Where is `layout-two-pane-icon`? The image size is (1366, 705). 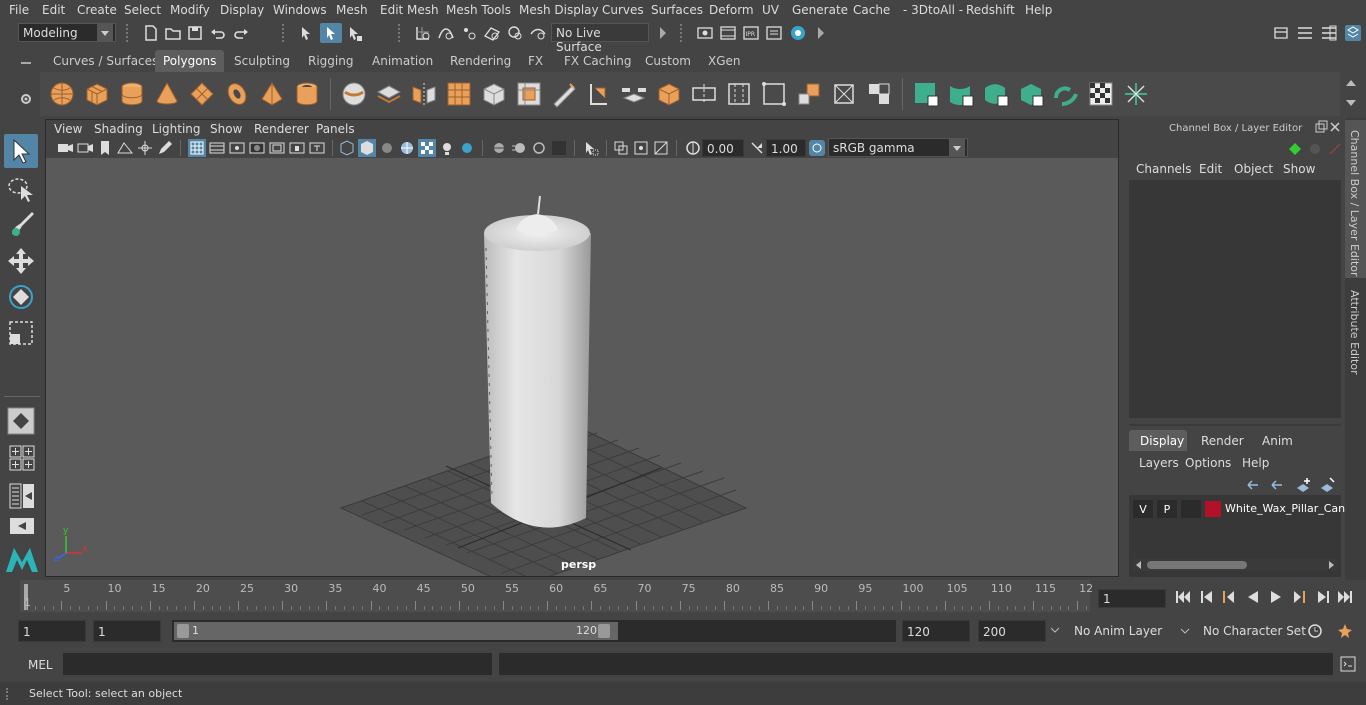
layout-two-pane-icon is located at coordinates (22, 496).